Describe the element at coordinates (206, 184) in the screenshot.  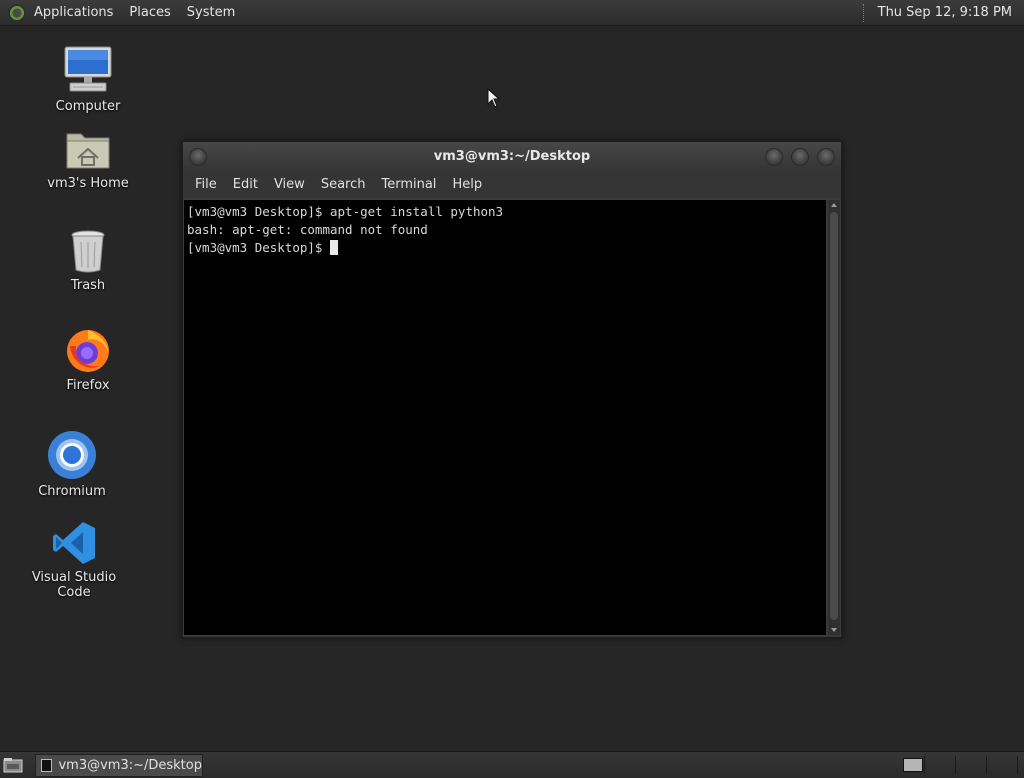
I see `menu-file: File` at that location.